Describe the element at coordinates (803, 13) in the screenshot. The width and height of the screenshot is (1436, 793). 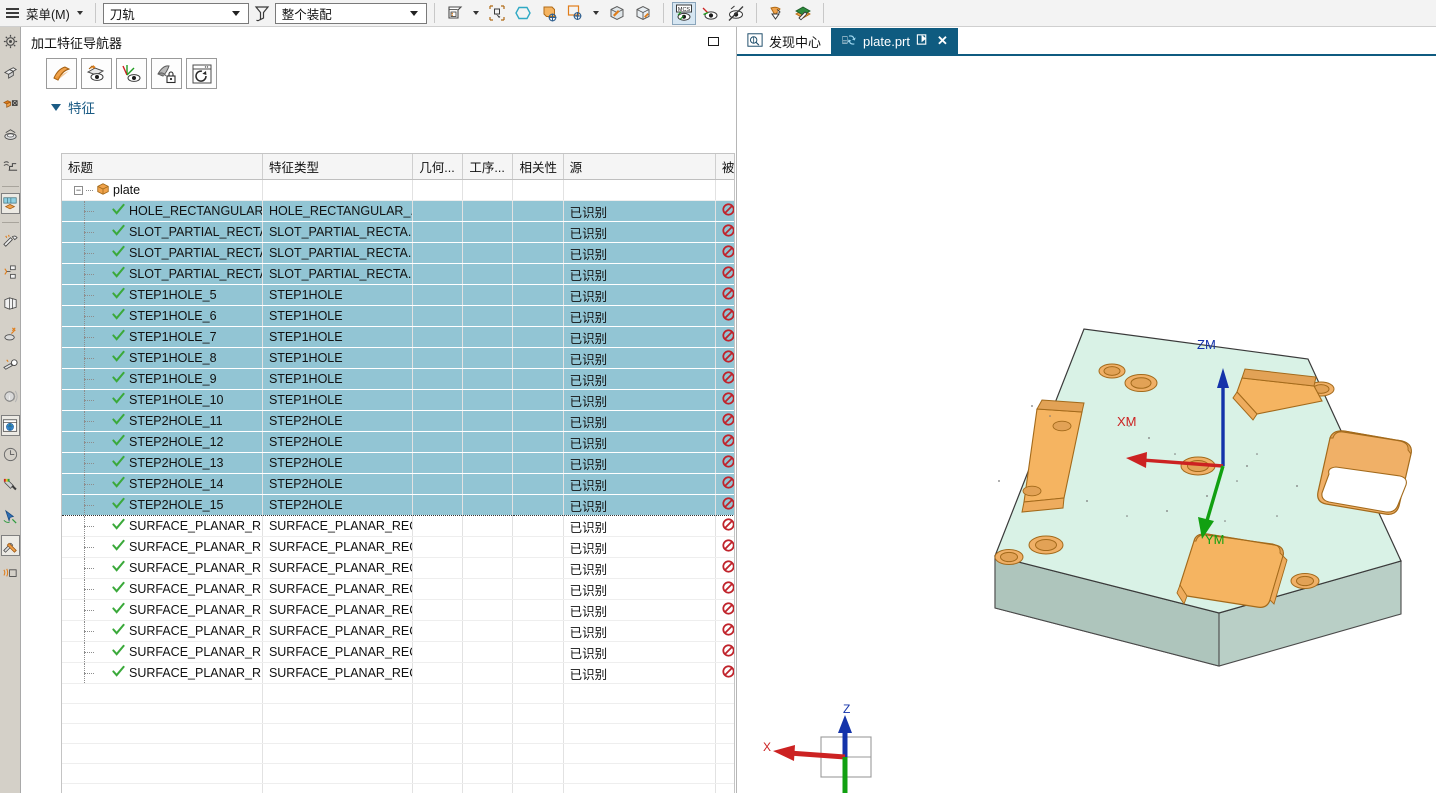
I see `layer-settings-icon` at that location.